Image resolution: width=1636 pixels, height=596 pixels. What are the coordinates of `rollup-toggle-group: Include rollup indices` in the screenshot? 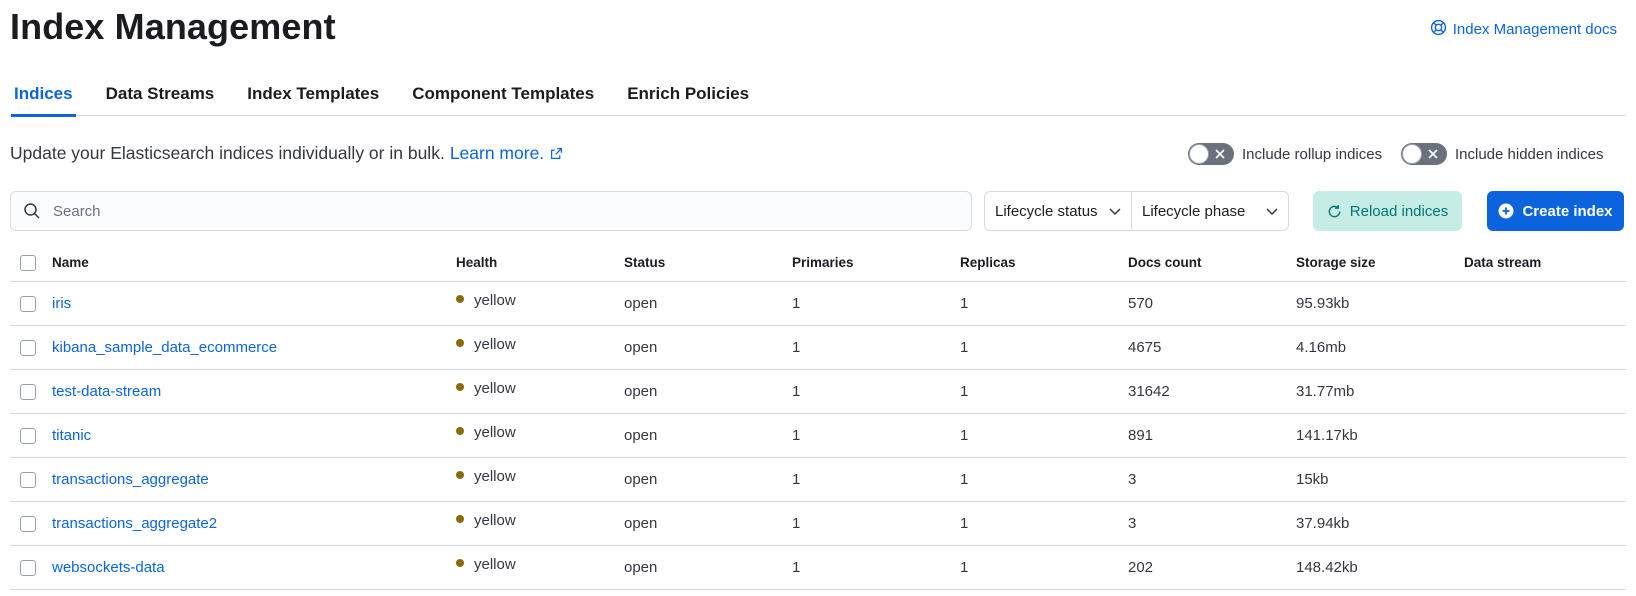 It's located at (1285, 154).